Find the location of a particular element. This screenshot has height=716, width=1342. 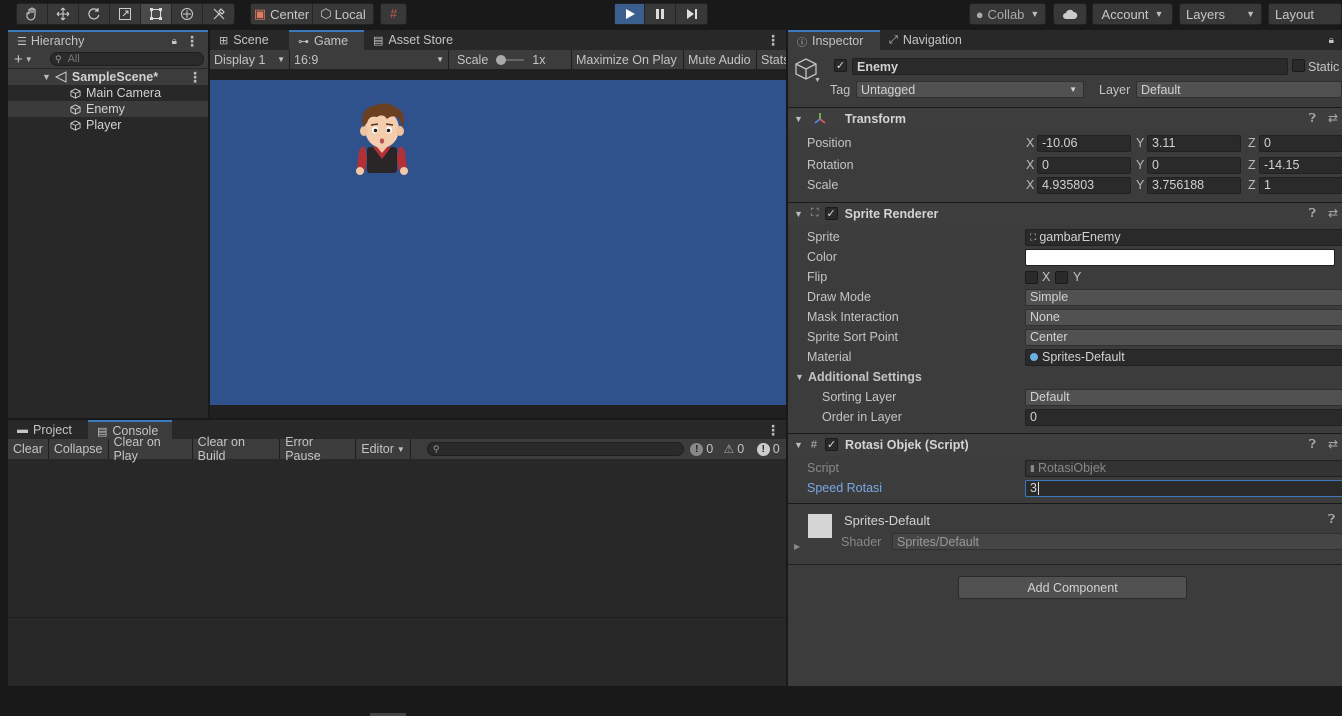

speed-rotasi-input: 3 is located at coordinates (1183, 488).